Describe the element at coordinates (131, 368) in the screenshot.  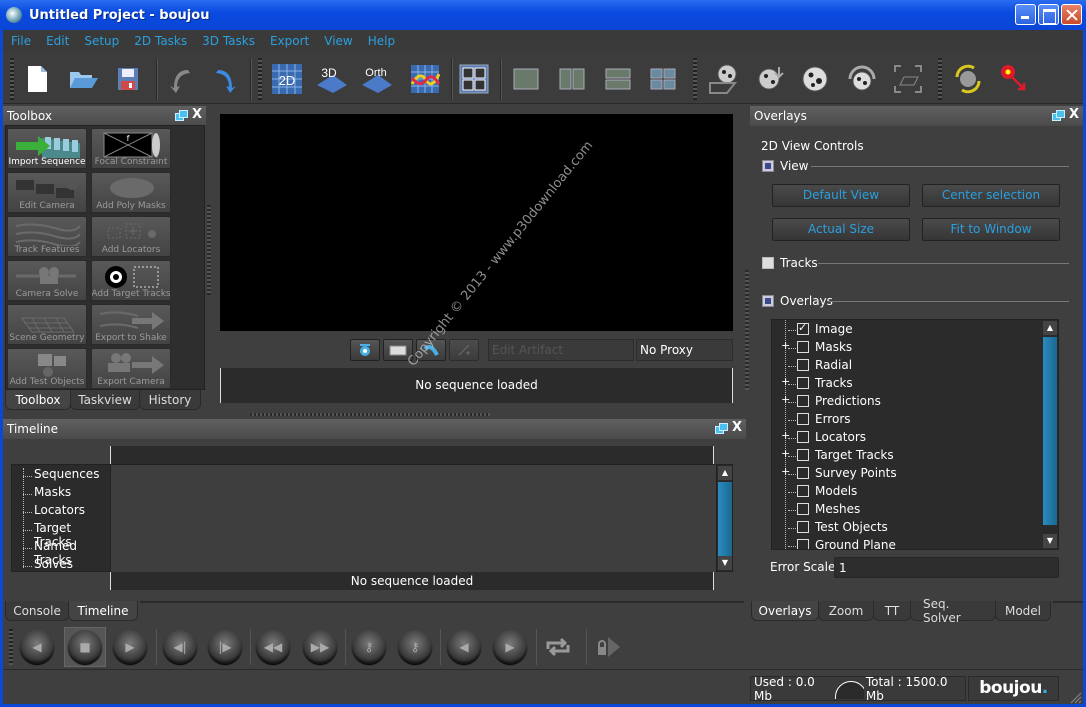
I see `tool-export-camera: Export Camera` at that location.